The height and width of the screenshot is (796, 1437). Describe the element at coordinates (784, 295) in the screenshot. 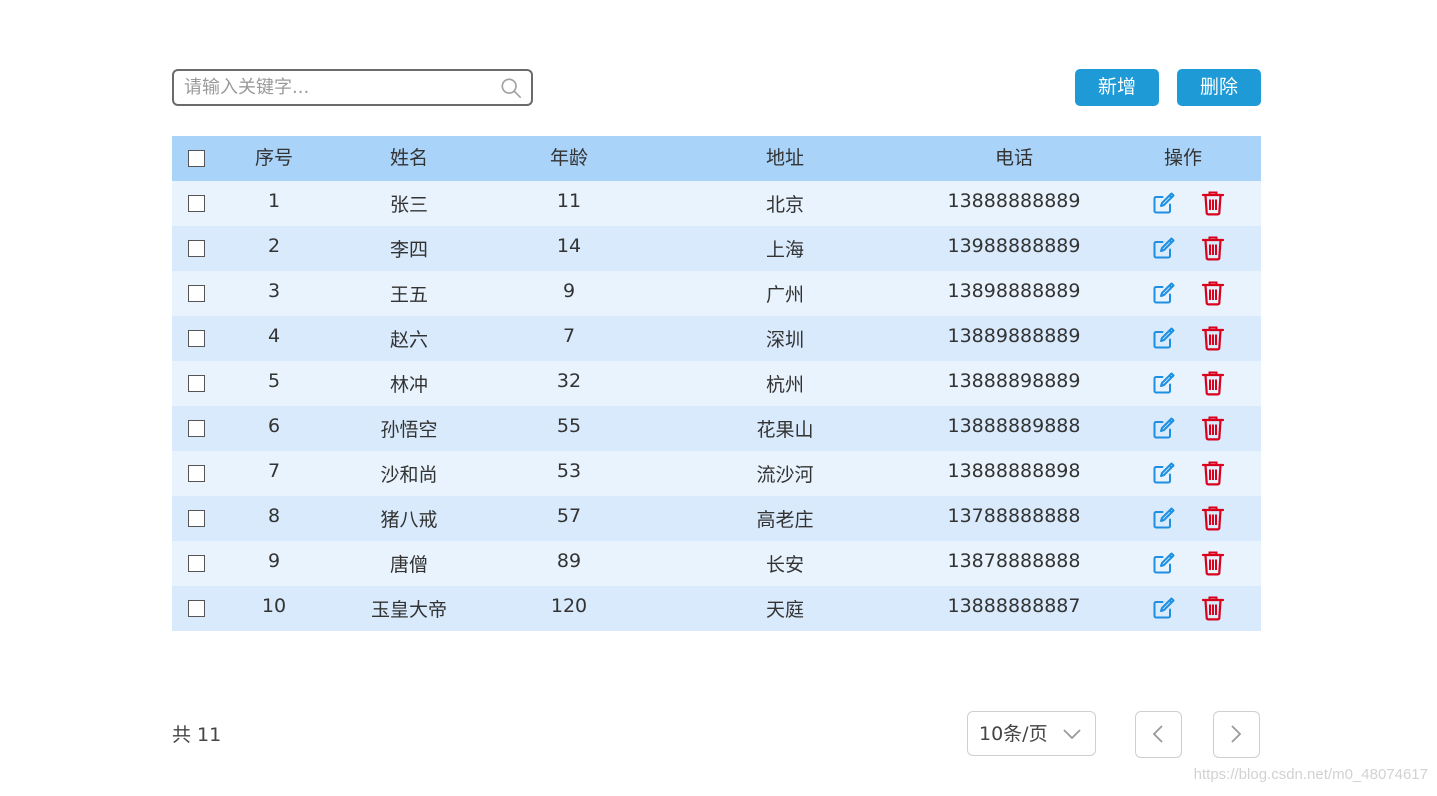

I see `cell-address: 广州` at that location.